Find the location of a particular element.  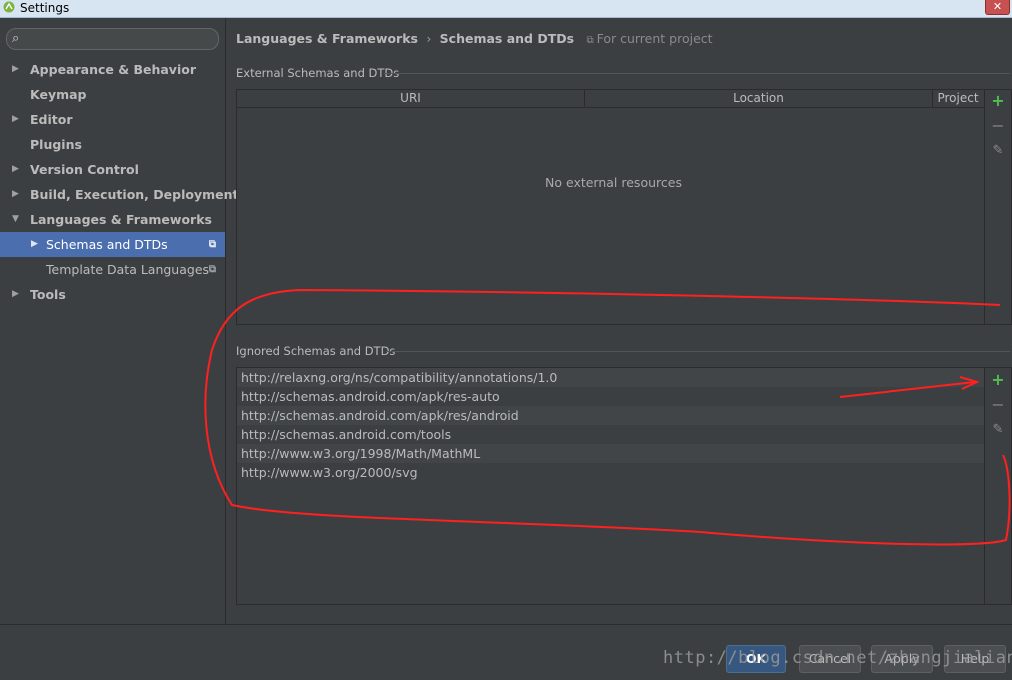

annotation-arrow is located at coordinates (909, 387).